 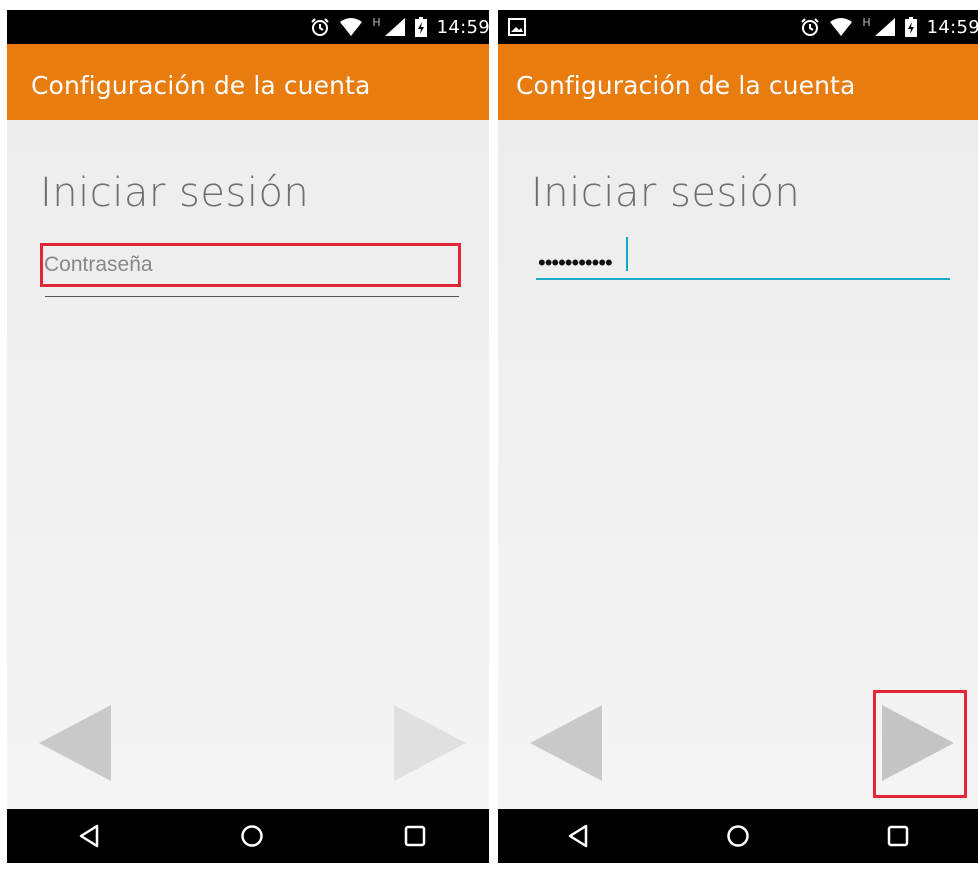 I want to click on text-cursor, so click(x=627, y=254).